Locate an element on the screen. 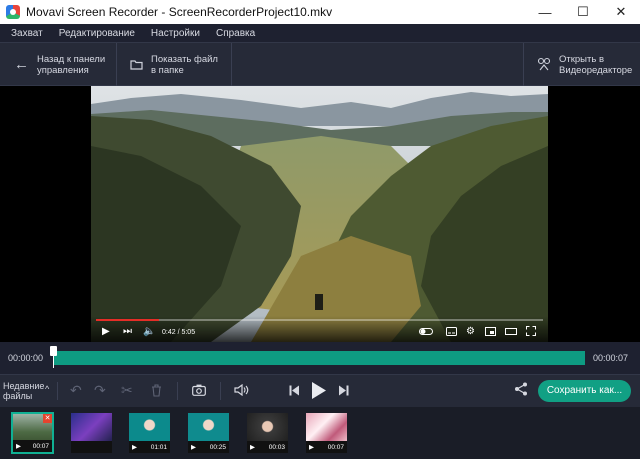 The image size is (640, 459). show-in-folder-button: Показать файл в папке is located at coordinates (174, 64).